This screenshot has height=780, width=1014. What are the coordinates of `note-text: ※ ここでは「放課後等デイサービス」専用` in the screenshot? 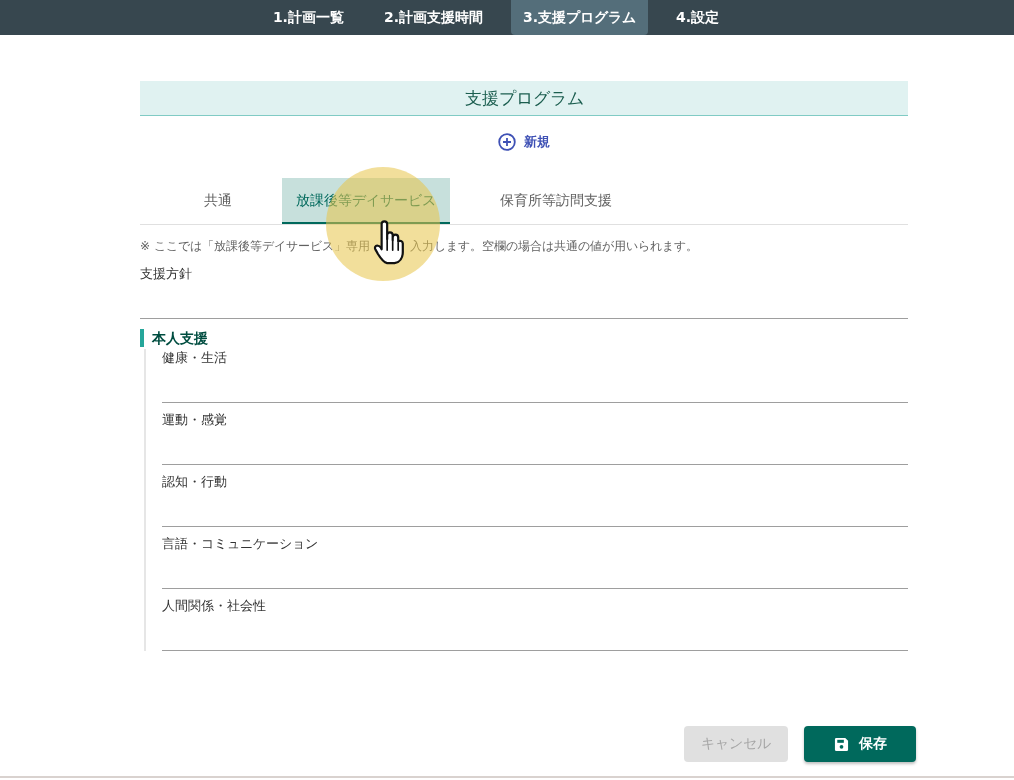 It's located at (255, 246).